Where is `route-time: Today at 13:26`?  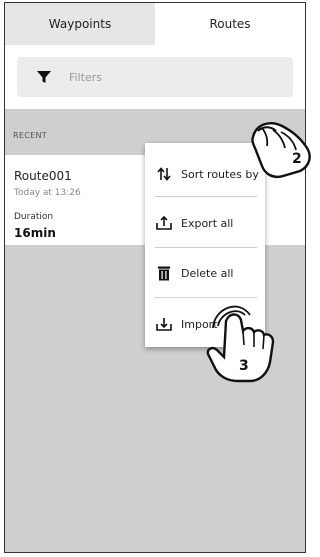 route-time: Today at 13:26 is located at coordinates (47, 193).